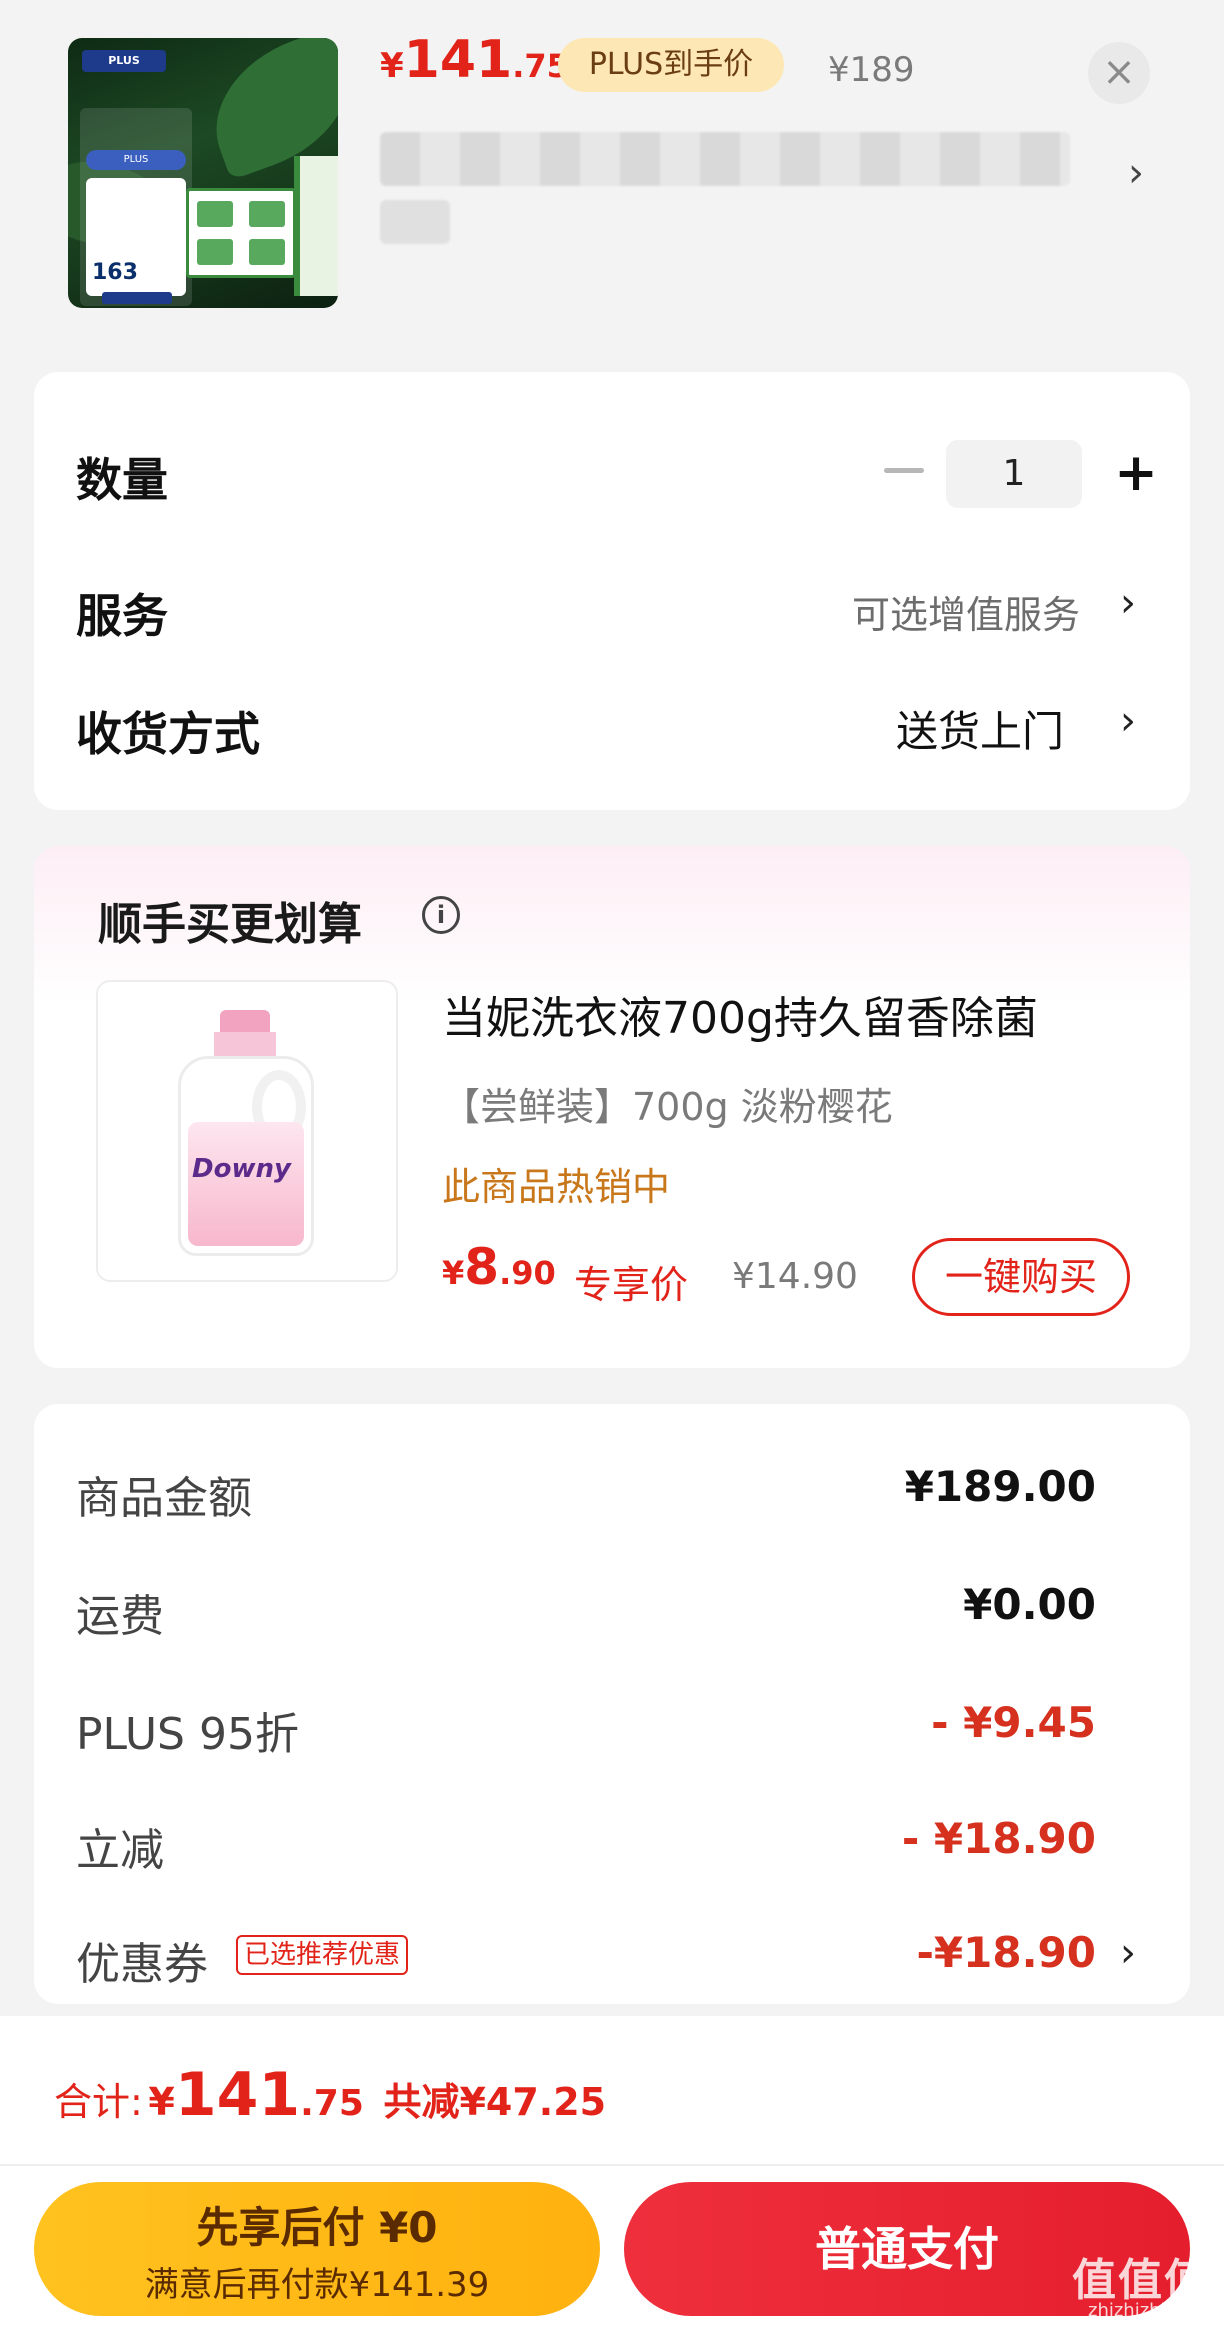 The height and width of the screenshot is (2329, 1224). What do you see at coordinates (332, 2103) in the screenshot?
I see `total-decimal: .75` at bounding box center [332, 2103].